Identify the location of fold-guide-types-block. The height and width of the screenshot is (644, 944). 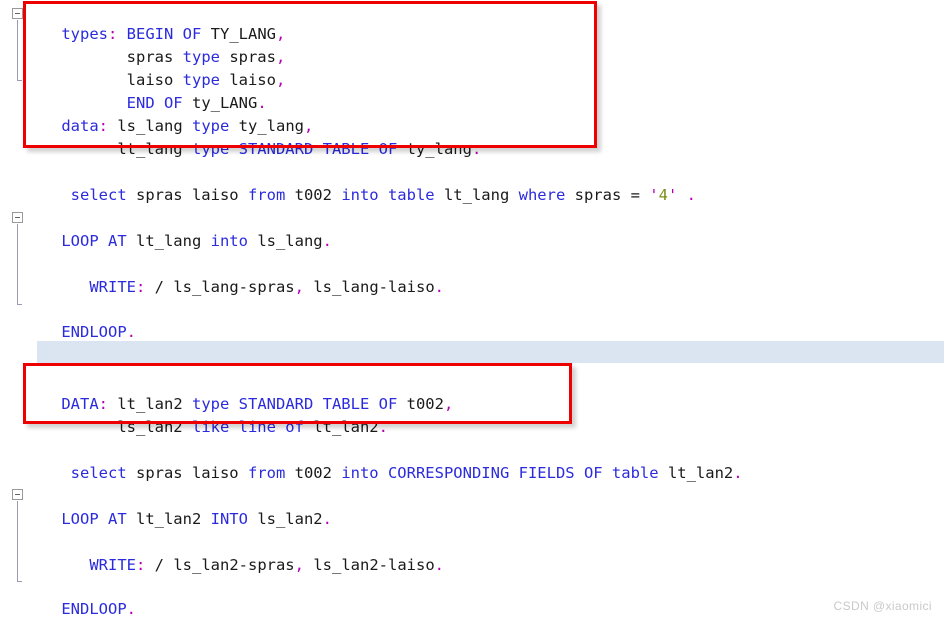
(17, 50).